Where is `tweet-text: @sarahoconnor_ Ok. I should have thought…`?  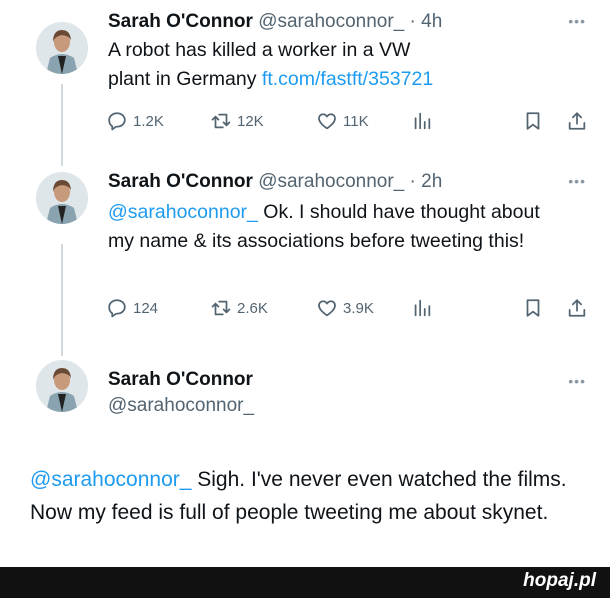
tweet-text: @sarahoconnor_ Ok. I should have thought… is located at coordinates (328, 227).